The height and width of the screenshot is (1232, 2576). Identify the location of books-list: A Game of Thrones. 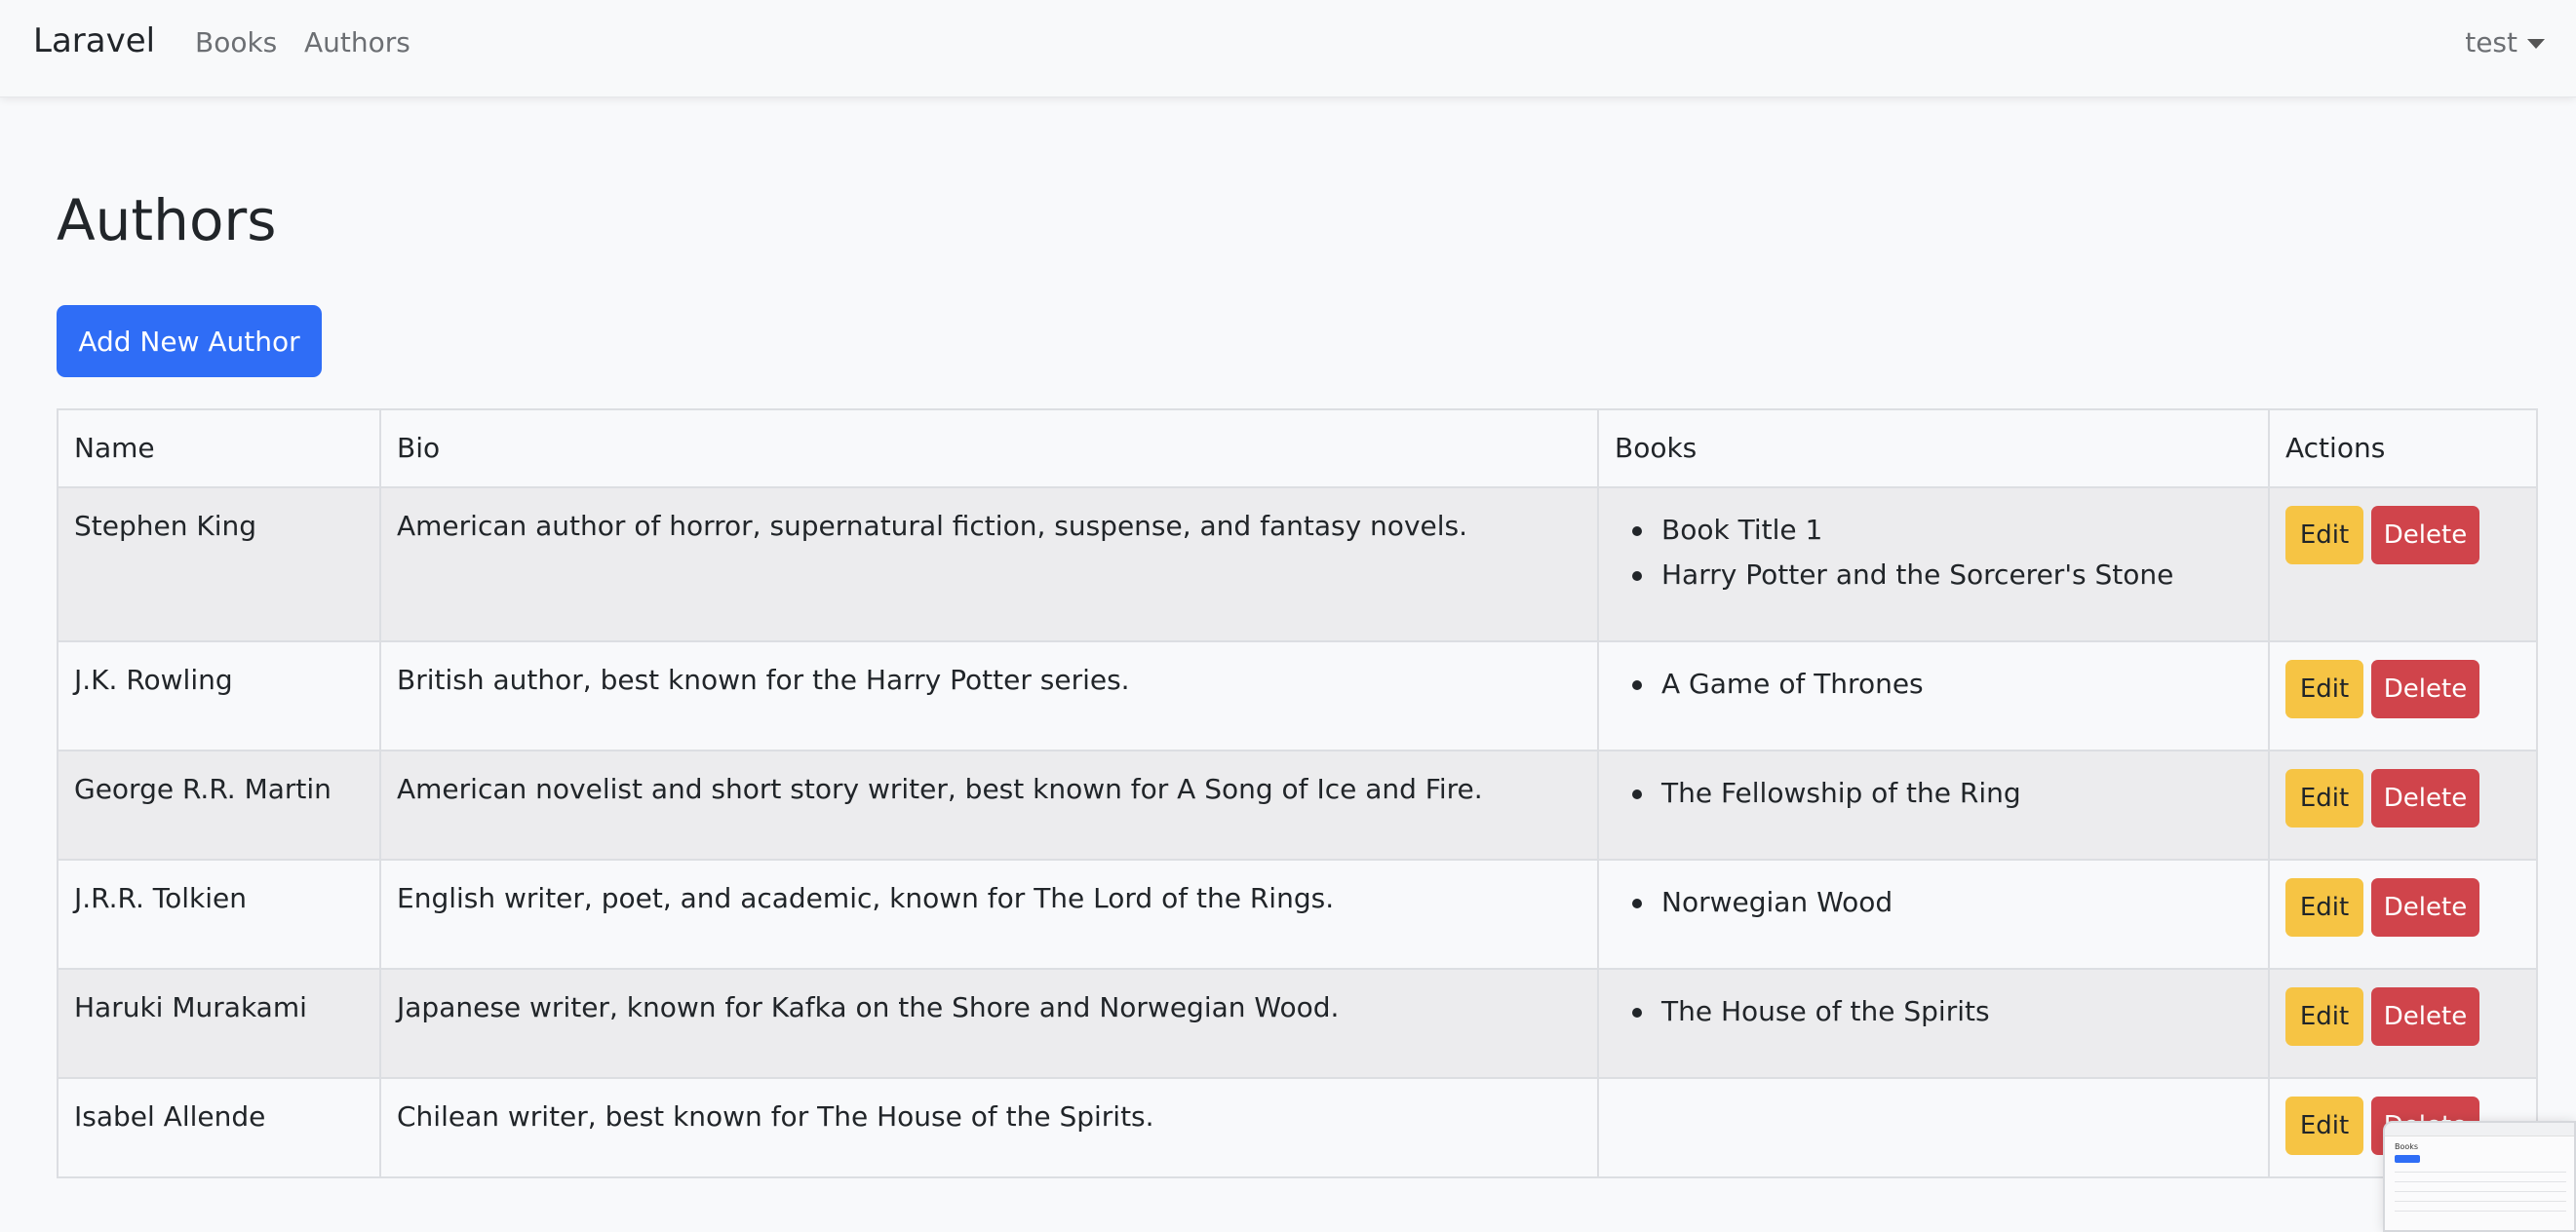
(1933, 684).